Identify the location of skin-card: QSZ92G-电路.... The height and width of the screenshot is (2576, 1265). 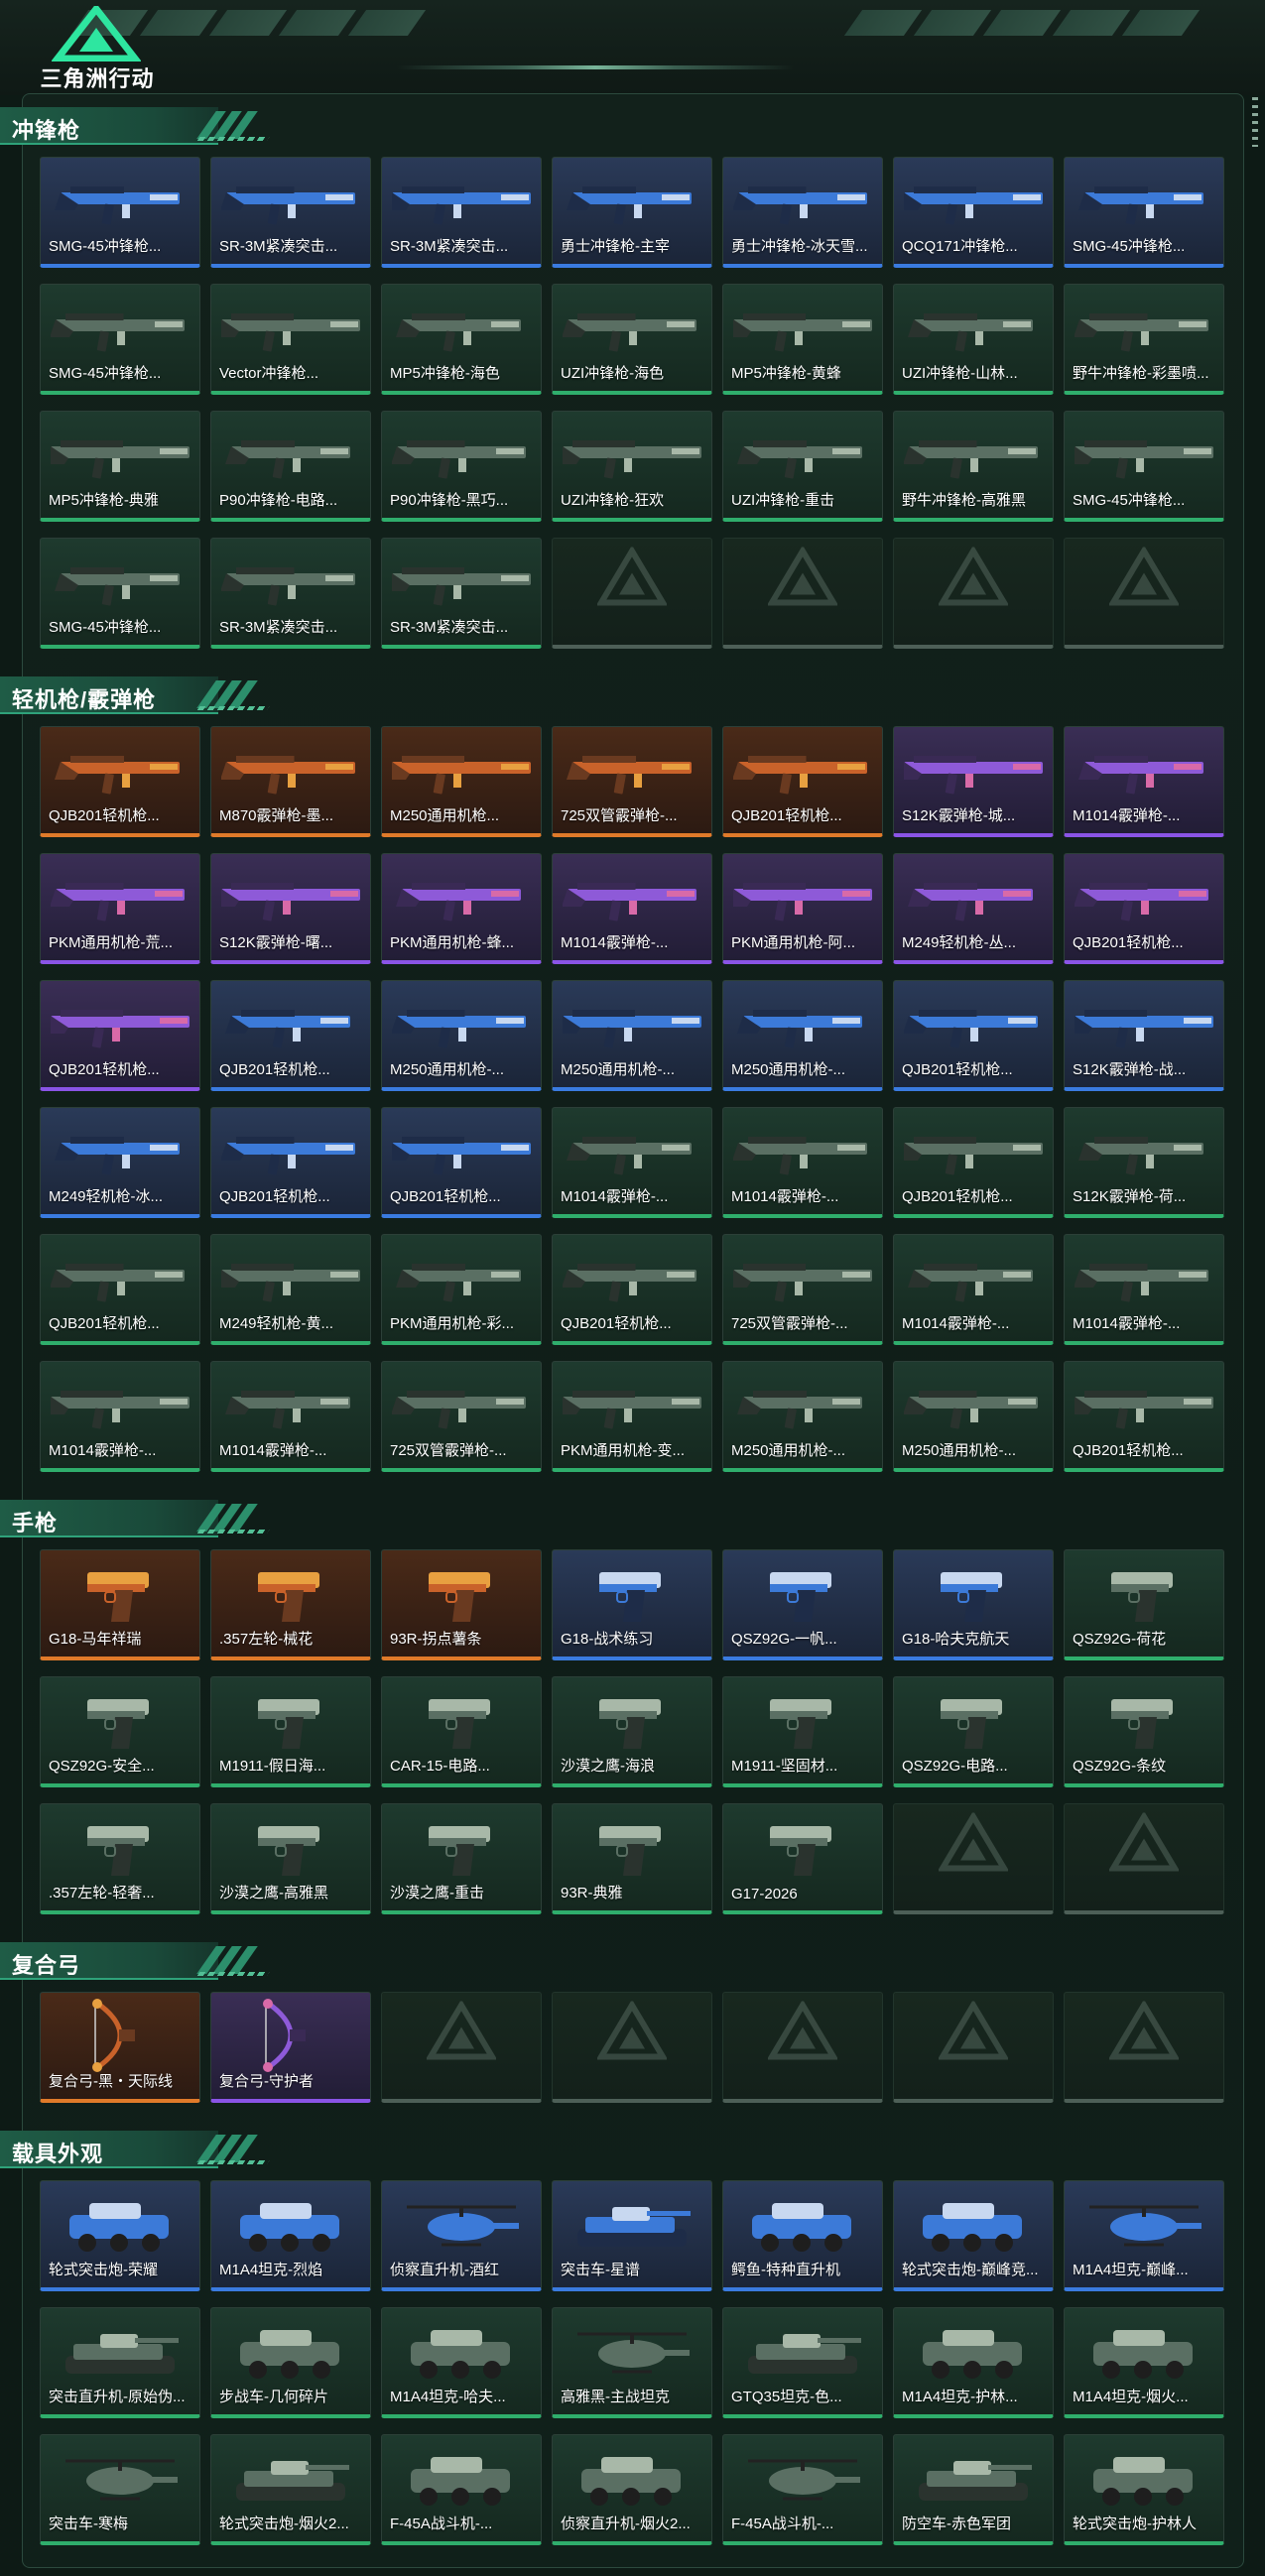
(973, 1731).